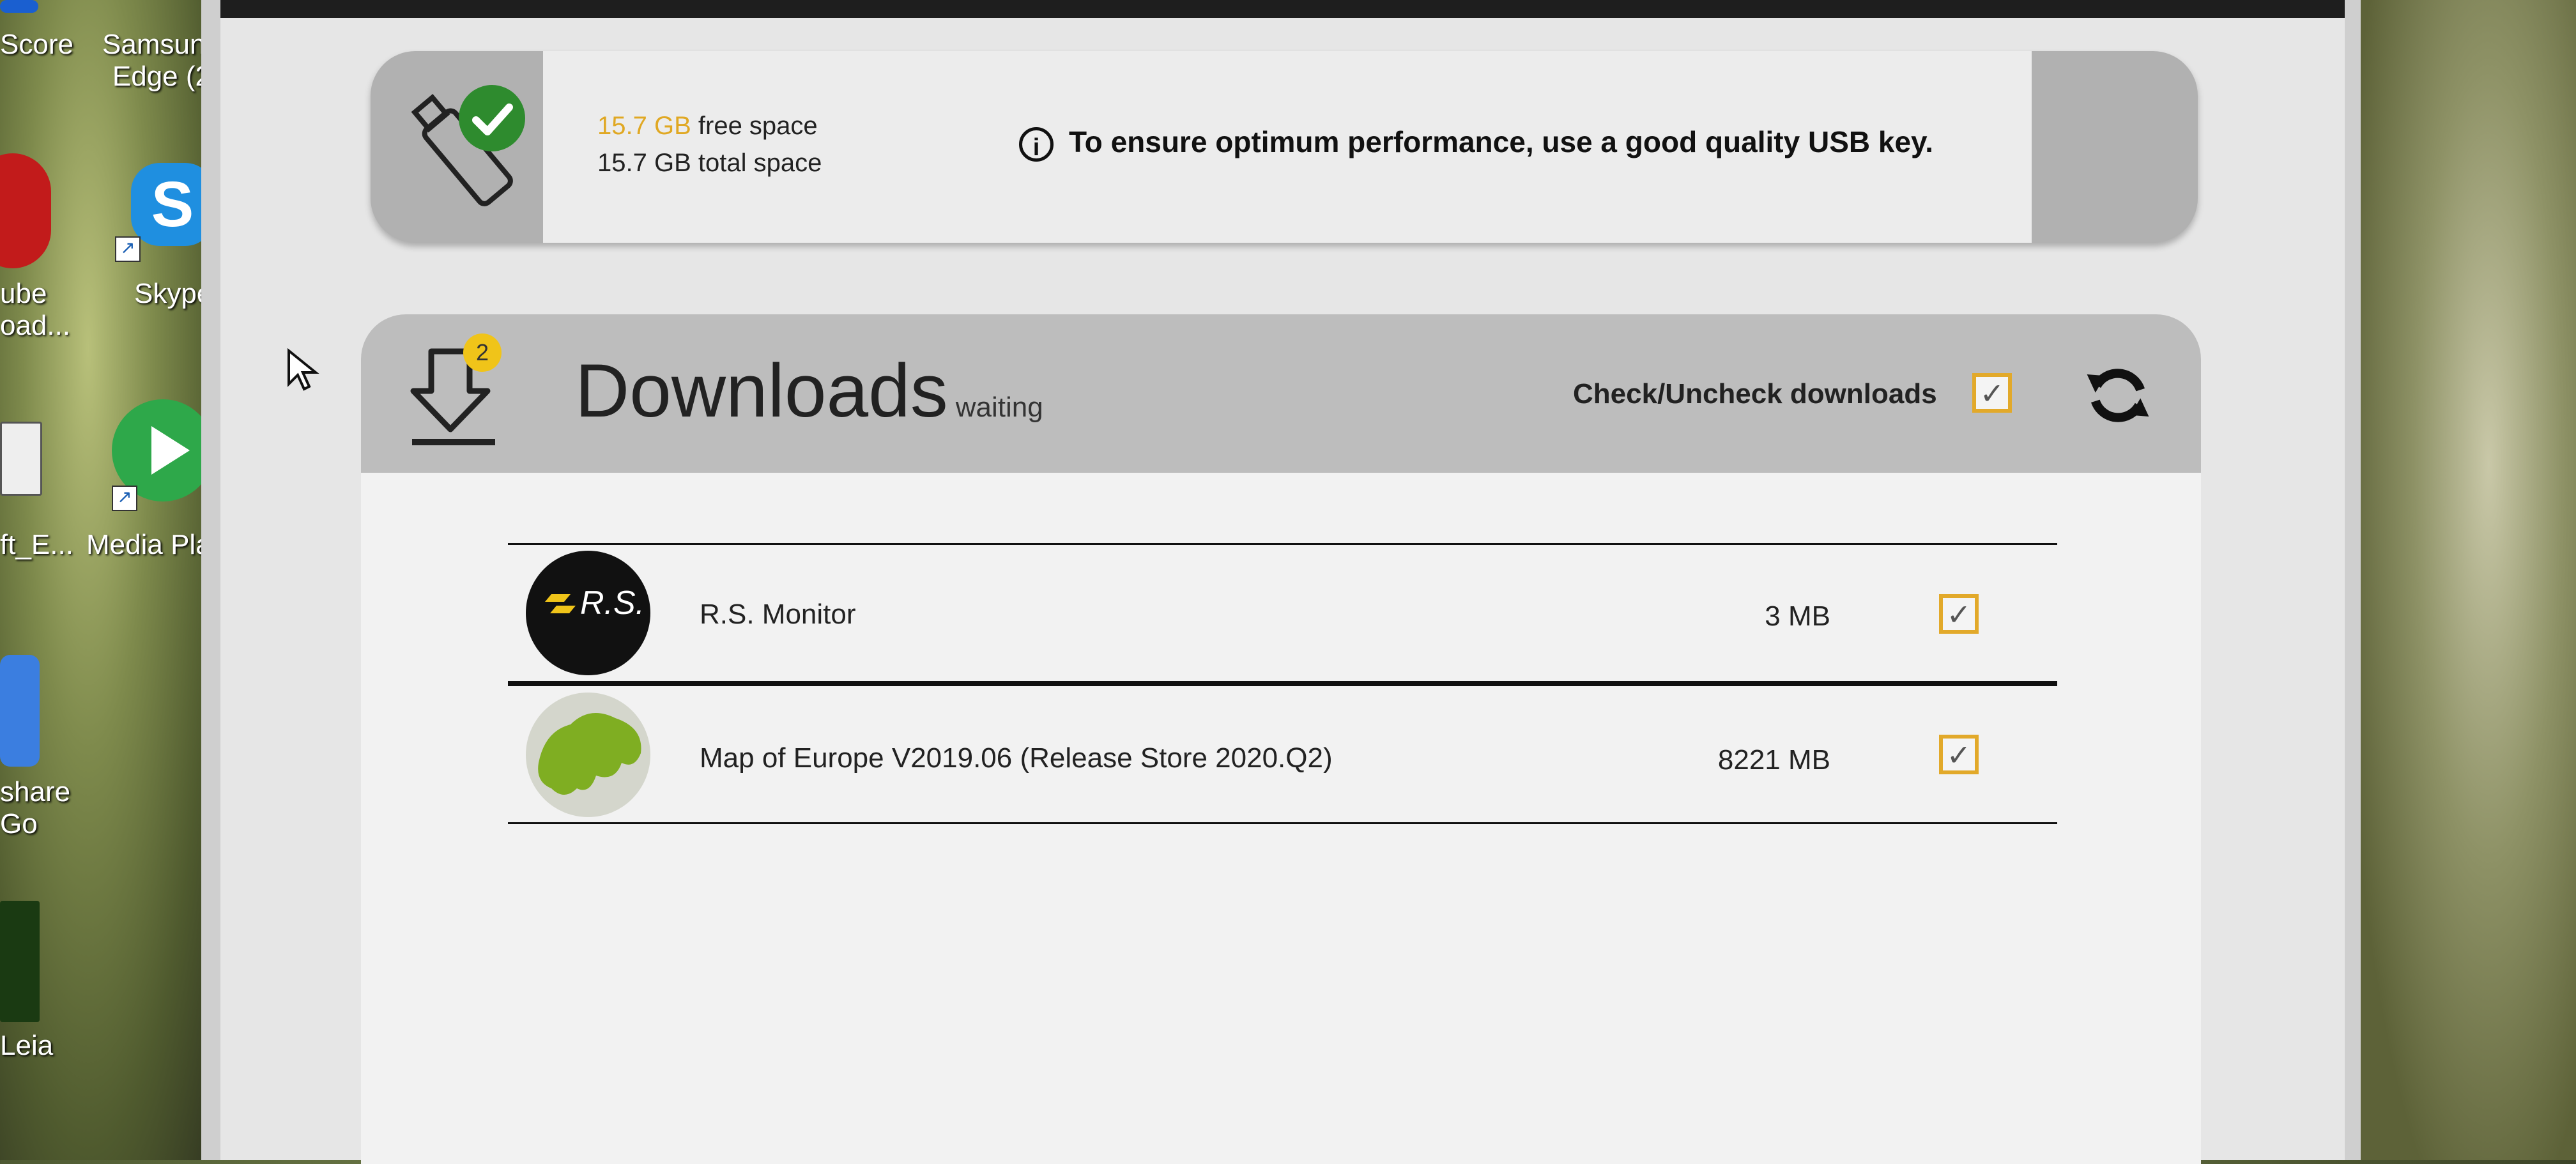  I want to click on rs-monitor-logo: R.S., so click(588, 613).